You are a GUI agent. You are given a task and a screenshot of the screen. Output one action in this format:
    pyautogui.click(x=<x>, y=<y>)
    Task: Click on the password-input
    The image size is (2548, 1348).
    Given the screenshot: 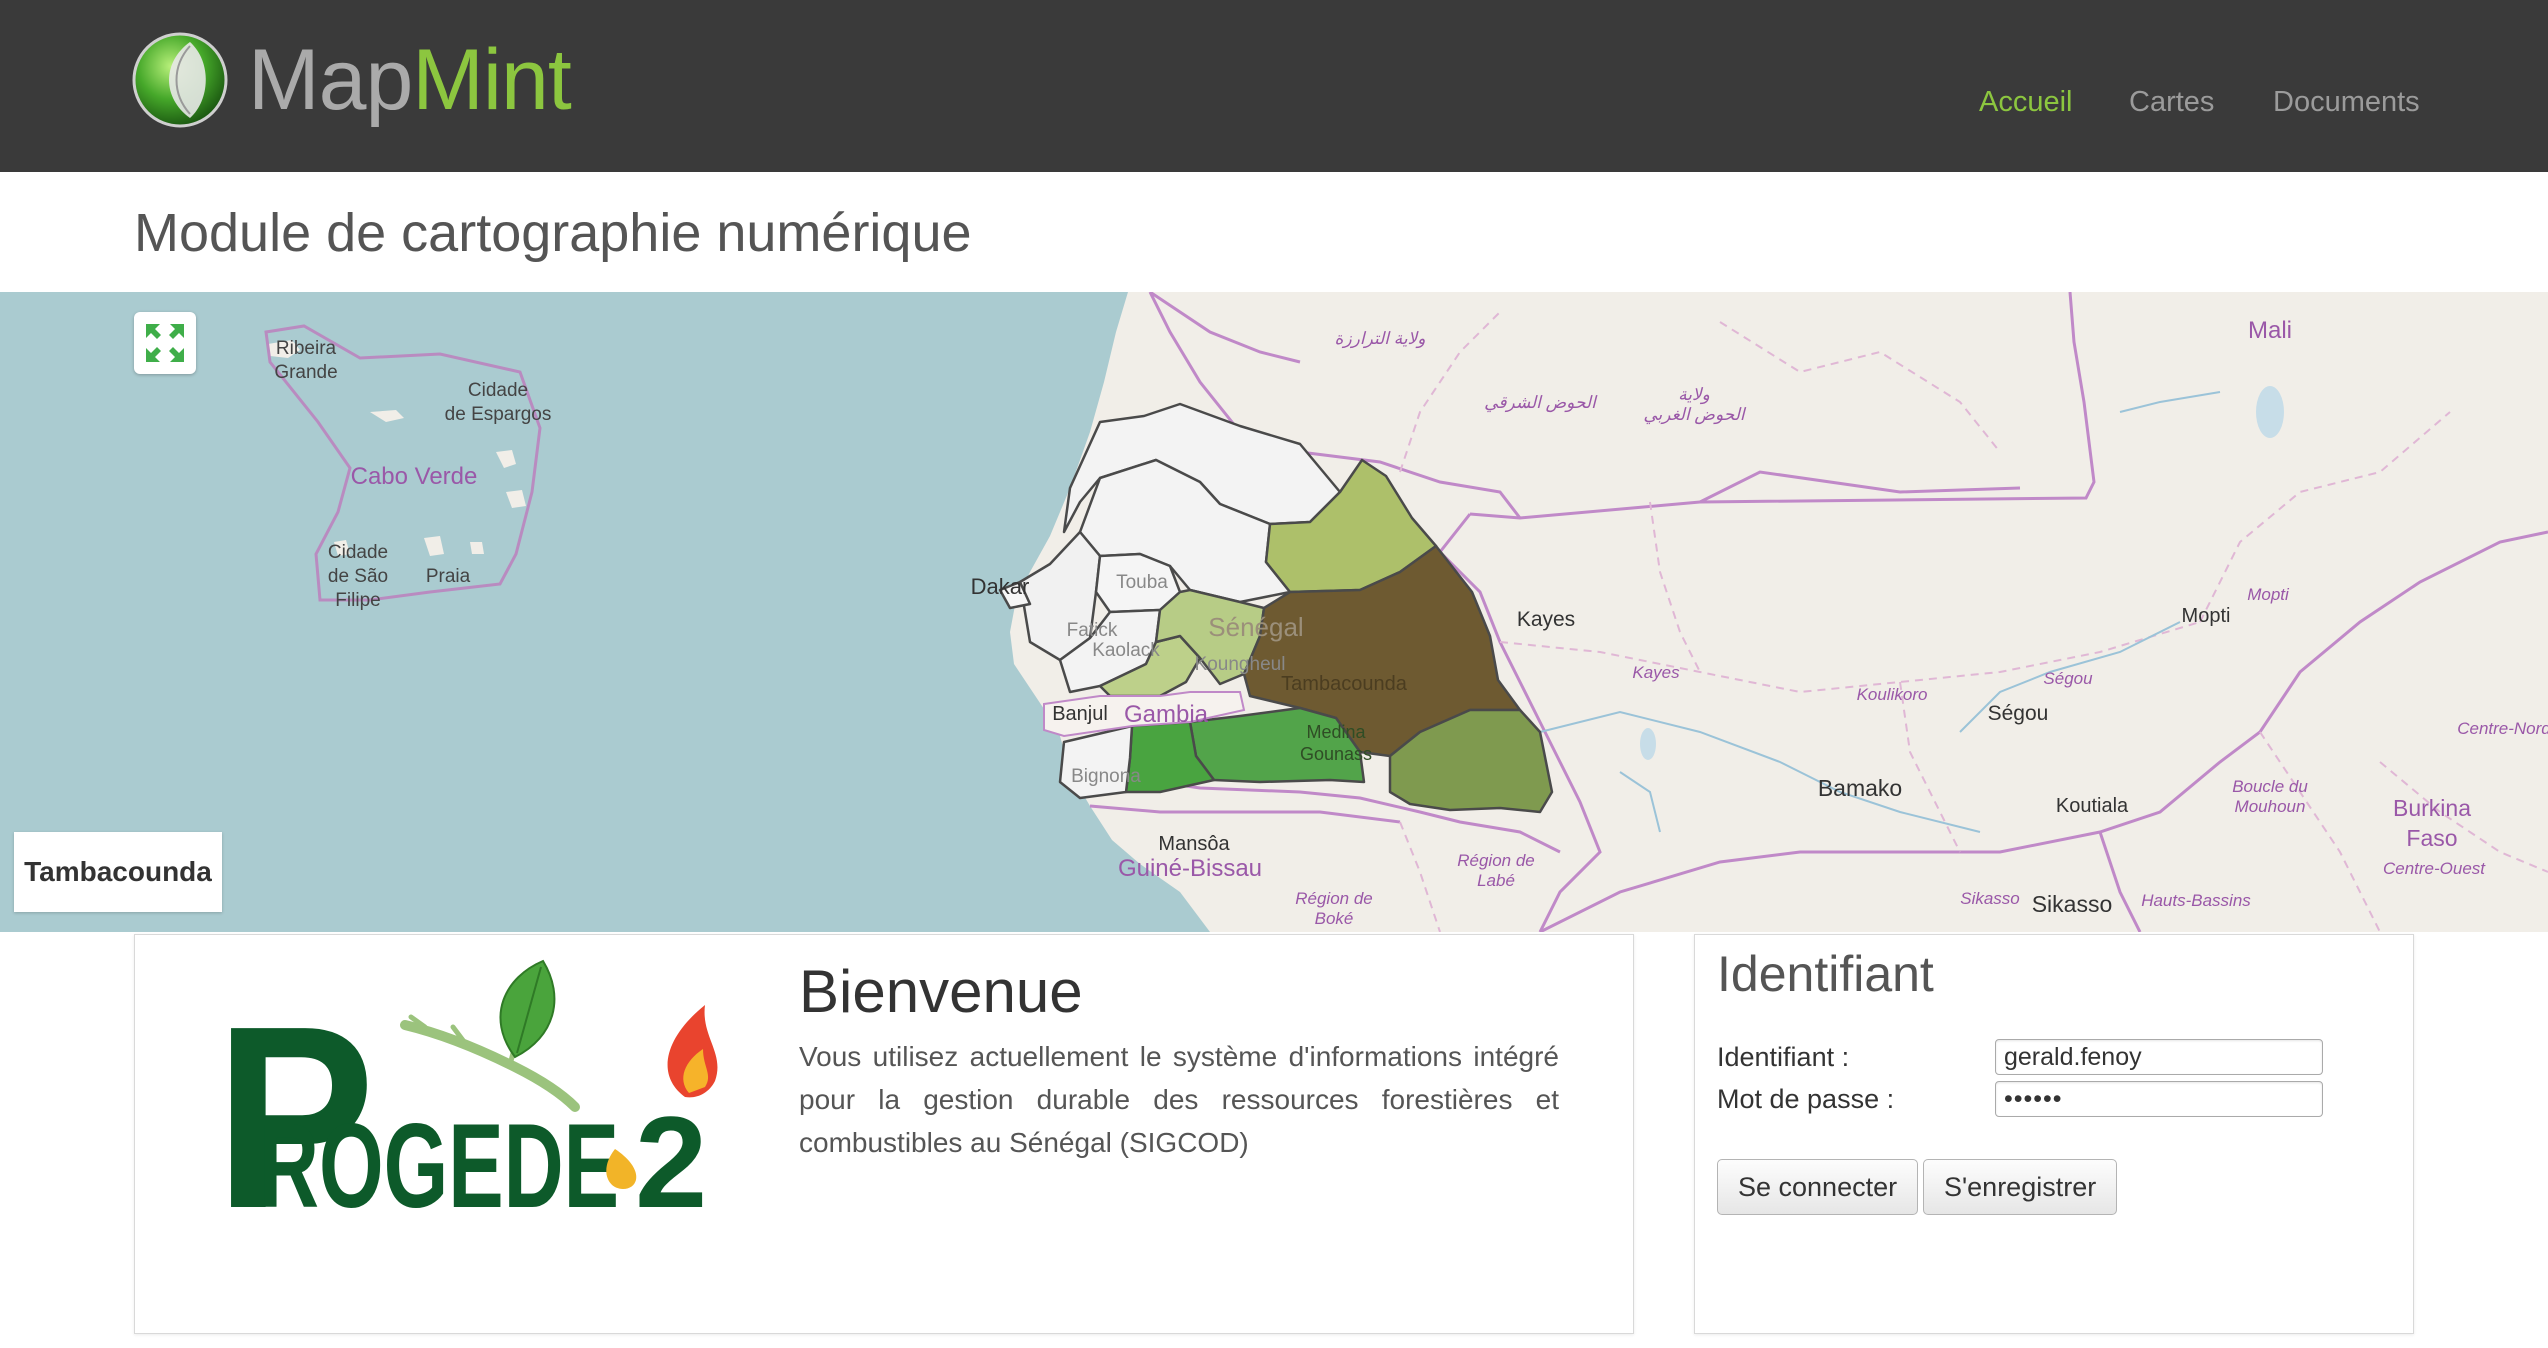 What is the action you would take?
    pyautogui.click(x=2159, y=1099)
    